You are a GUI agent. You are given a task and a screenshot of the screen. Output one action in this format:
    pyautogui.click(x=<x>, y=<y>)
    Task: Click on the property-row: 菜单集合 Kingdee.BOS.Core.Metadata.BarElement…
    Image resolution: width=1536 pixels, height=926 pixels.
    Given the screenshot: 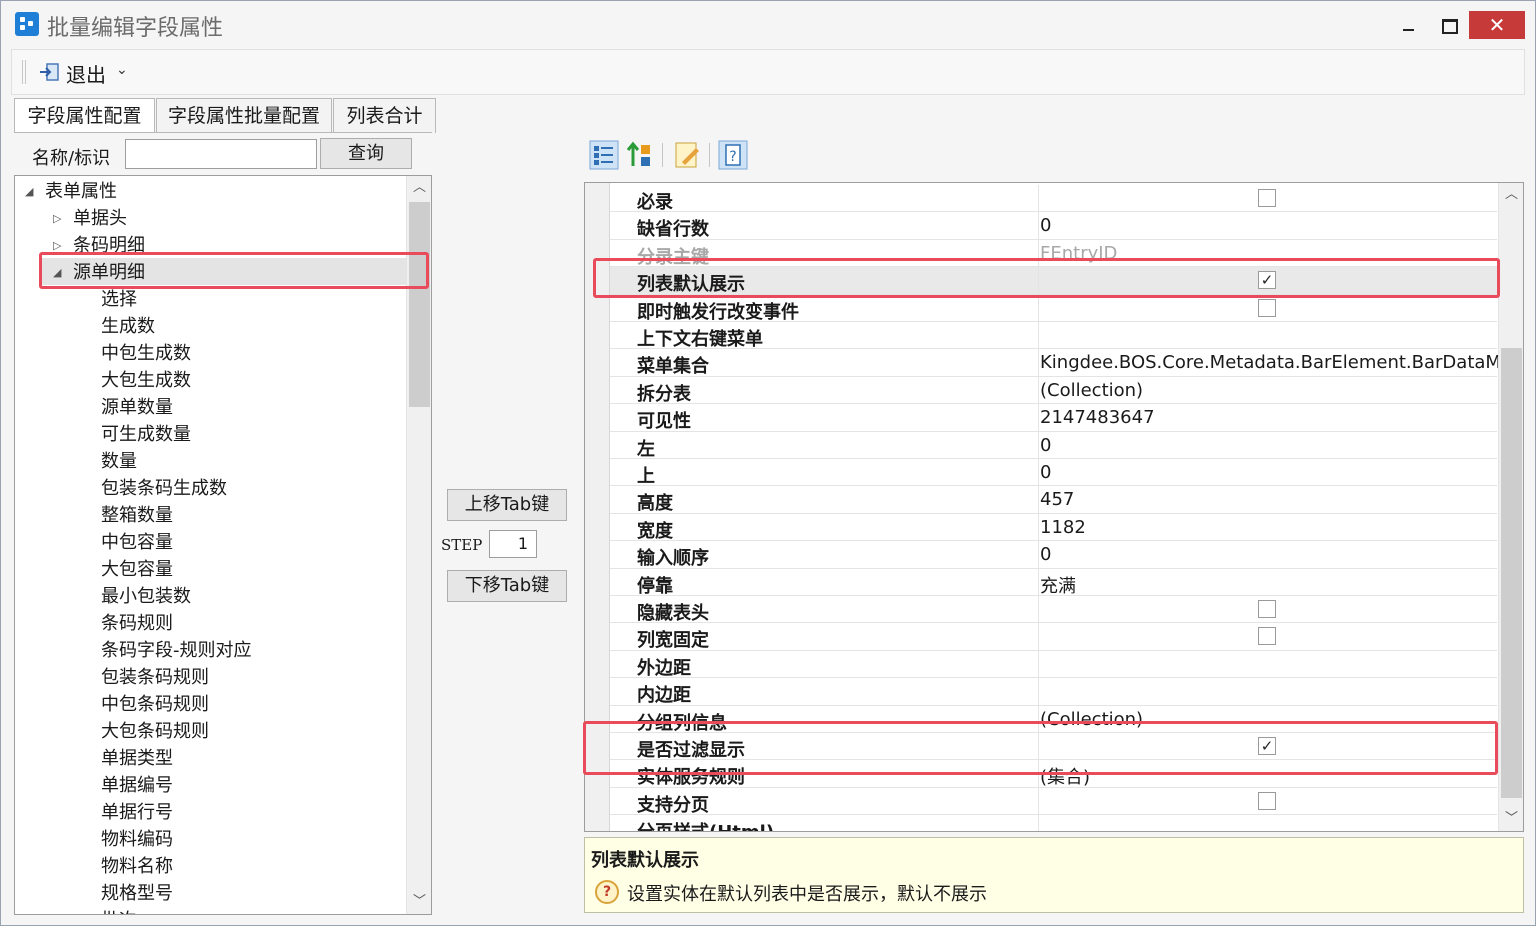 What is the action you would take?
    pyautogui.click(x=1066, y=363)
    